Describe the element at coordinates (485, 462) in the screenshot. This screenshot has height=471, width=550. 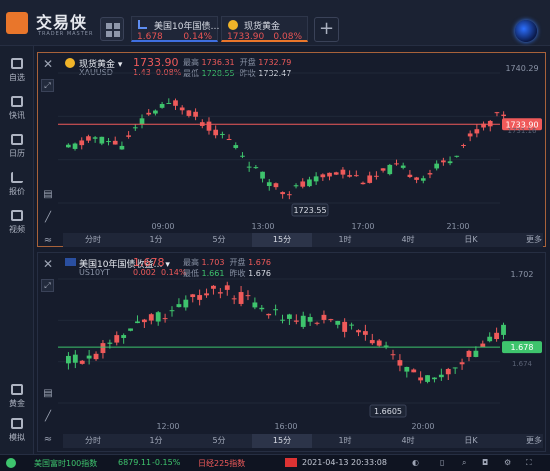
I see `camera-icon: ◘` at that location.